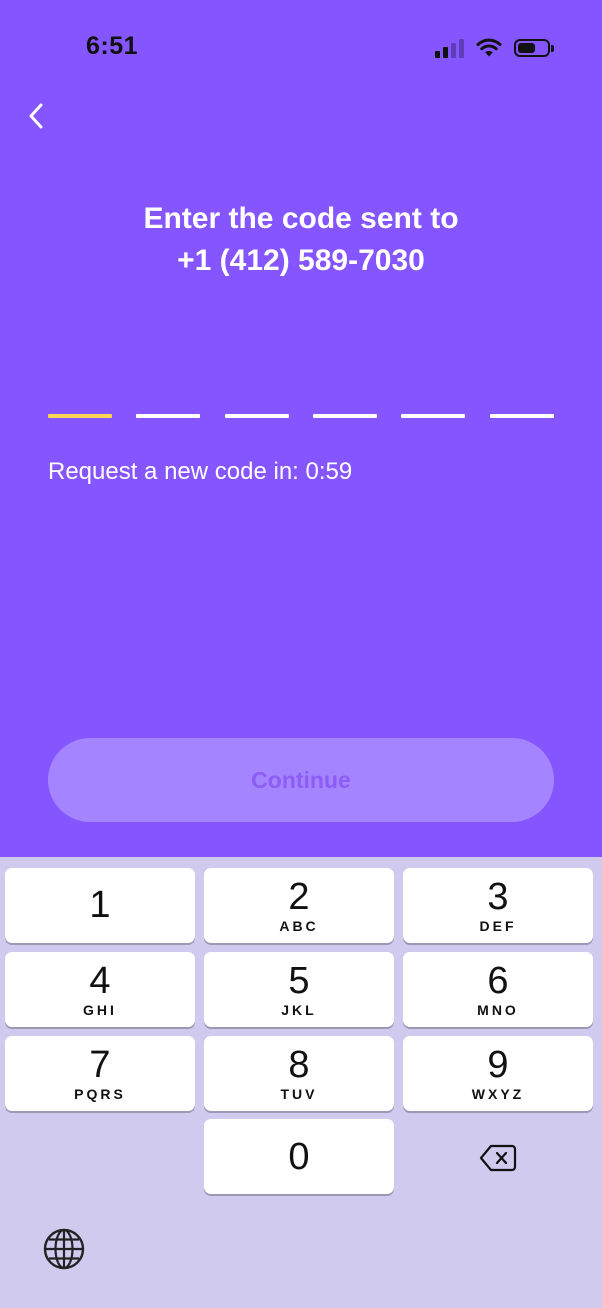  What do you see at coordinates (299, 897) in the screenshot?
I see `key-digit: 2` at bounding box center [299, 897].